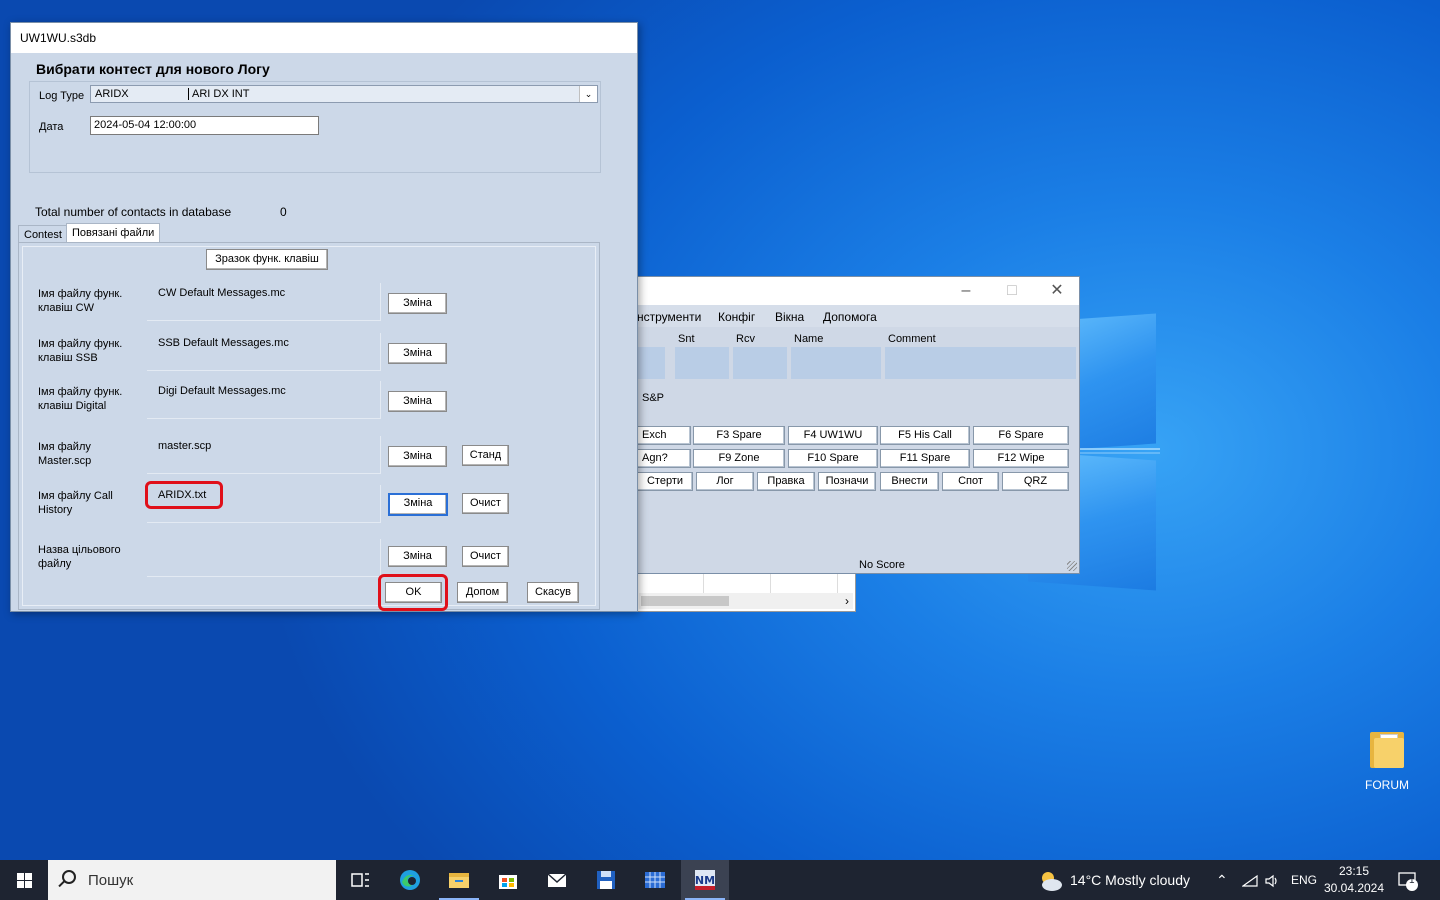  Describe the element at coordinates (184, 495) in the screenshot. I see `highlight-call-history` at that location.